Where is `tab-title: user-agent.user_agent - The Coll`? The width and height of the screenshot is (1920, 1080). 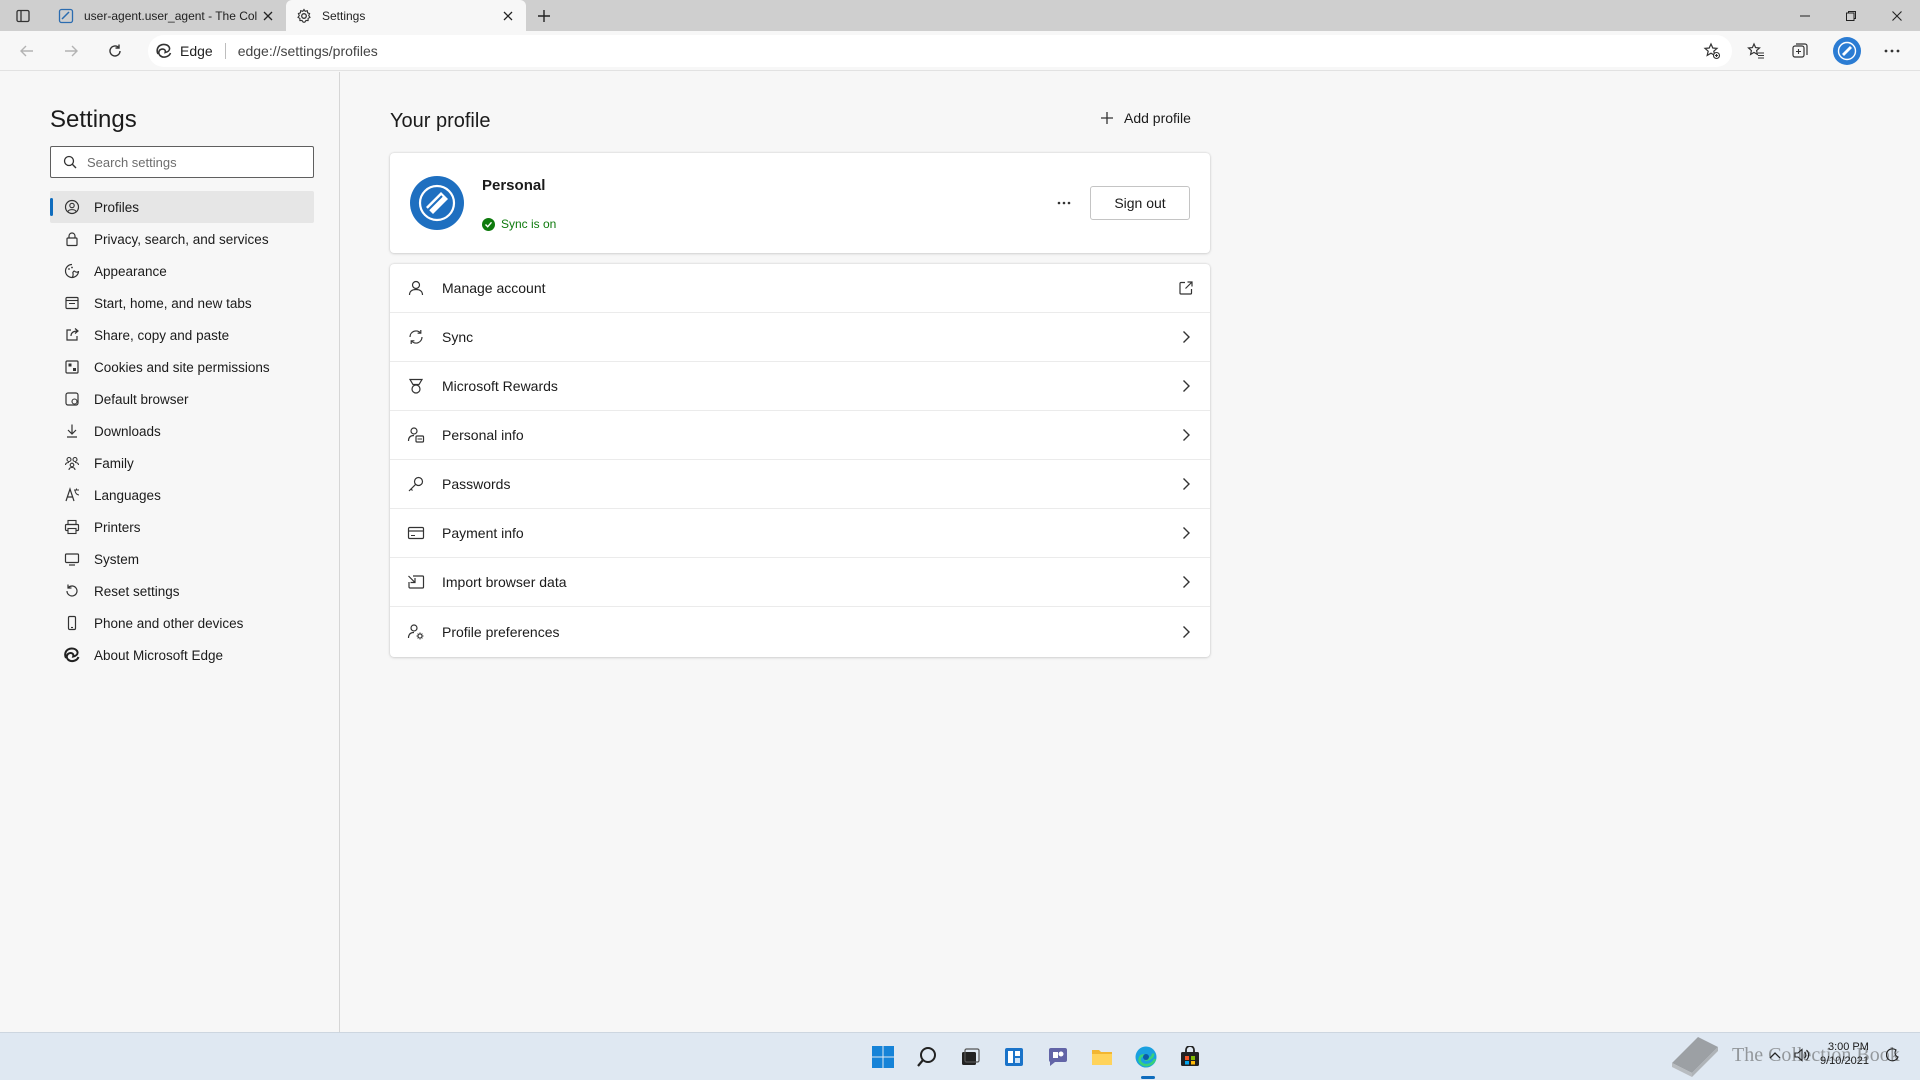
tab-title: user-agent.user_agent - The Coll is located at coordinates (171, 15).